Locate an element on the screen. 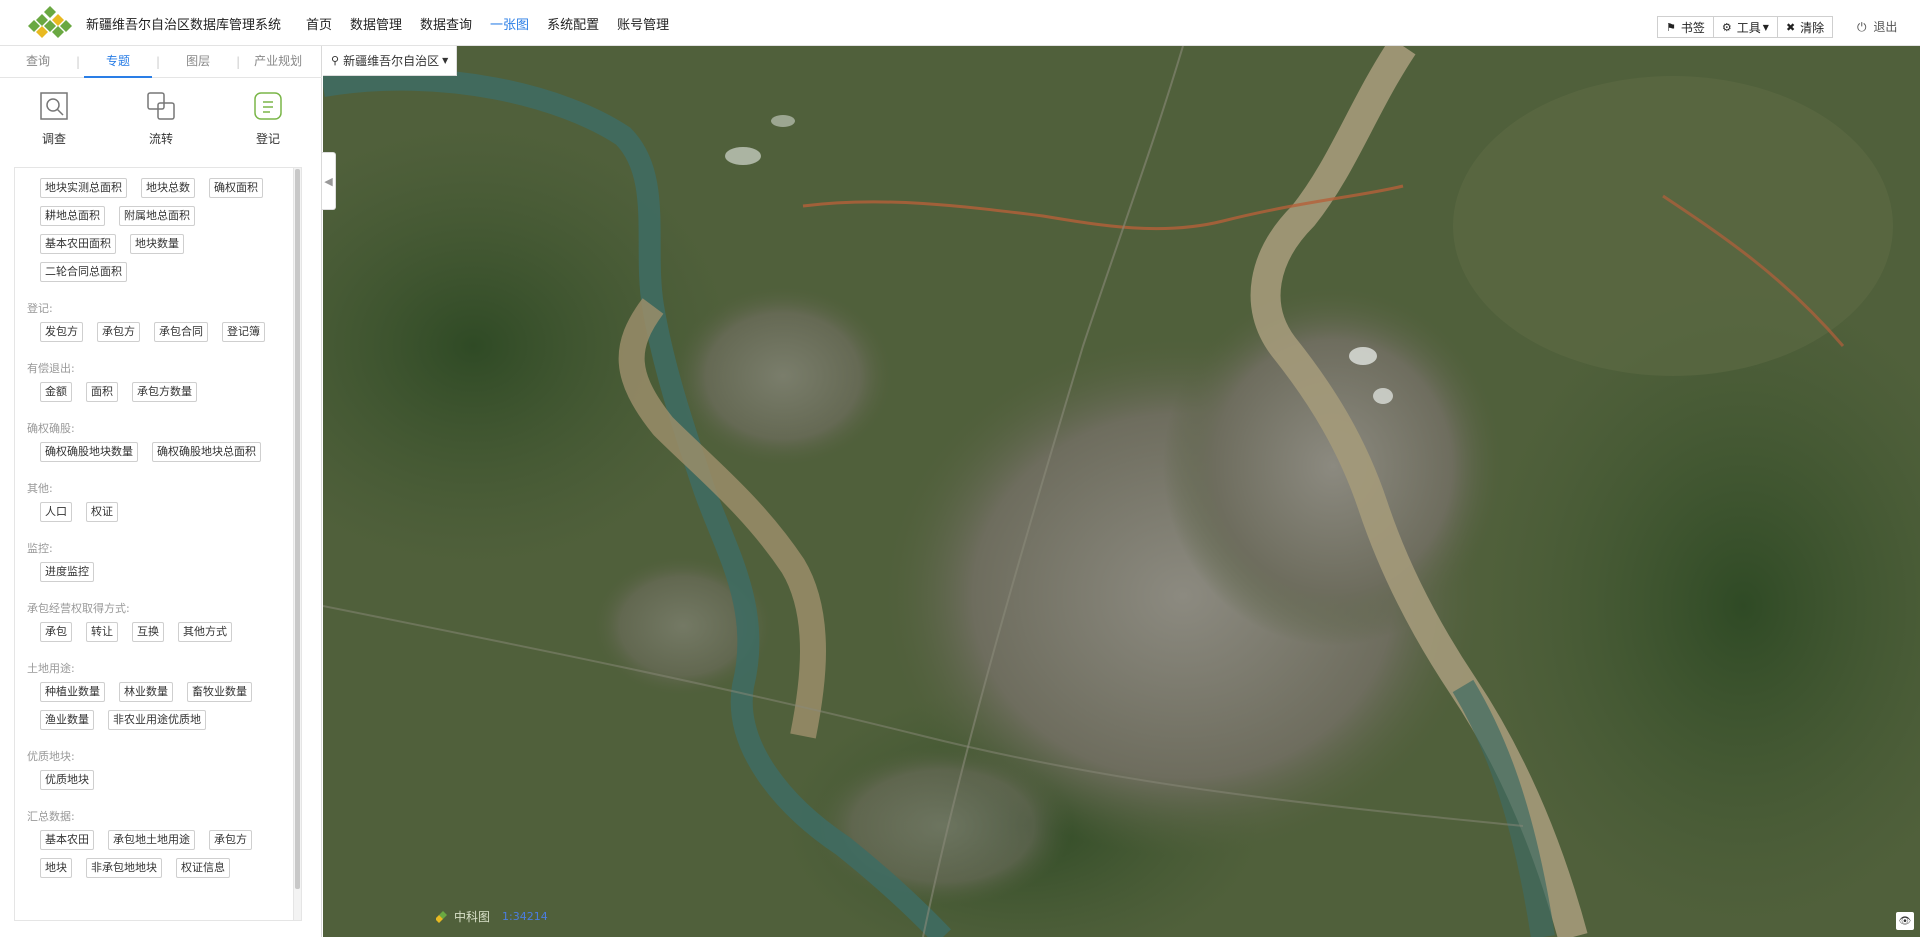 The image size is (1920, 937). app-logo is located at coordinates (50, 22).